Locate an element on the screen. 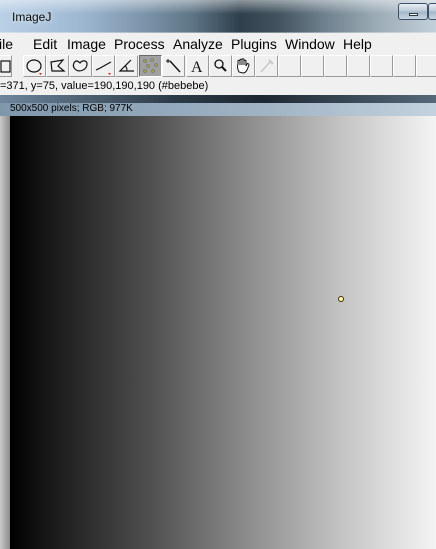 This screenshot has height=549, width=436. freehand-selection-icon is located at coordinates (80, 66).